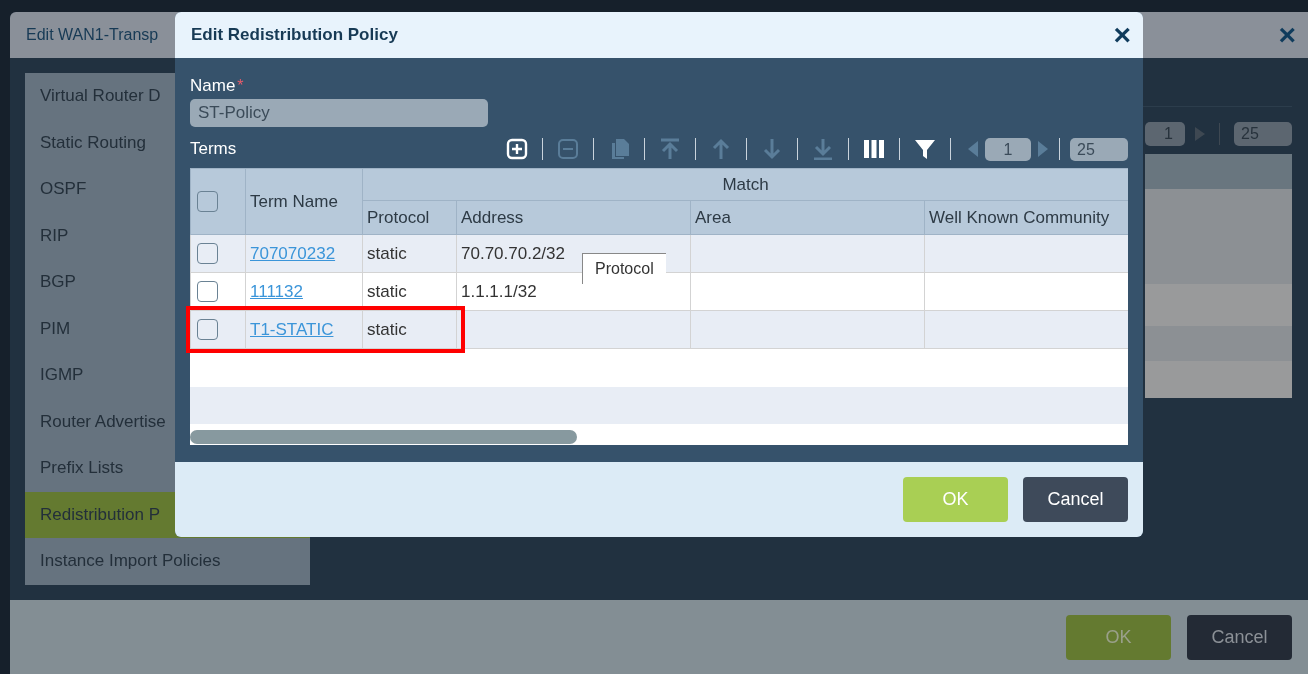 The height and width of the screenshot is (674, 1308). Describe the element at coordinates (624, 268) in the screenshot. I see `tooltip: Protocol` at that location.